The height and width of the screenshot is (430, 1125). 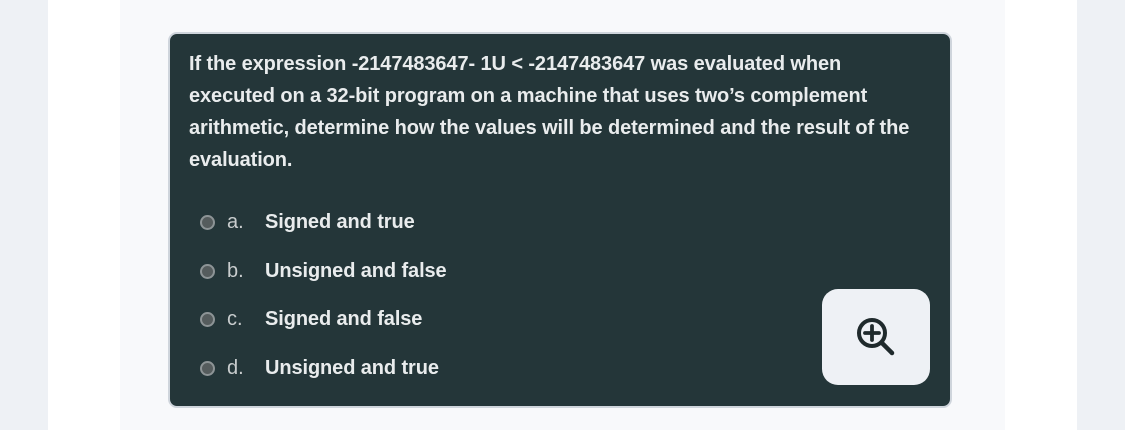 What do you see at coordinates (235, 367) in the screenshot?
I see `option-letter-d: d.` at bounding box center [235, 367].